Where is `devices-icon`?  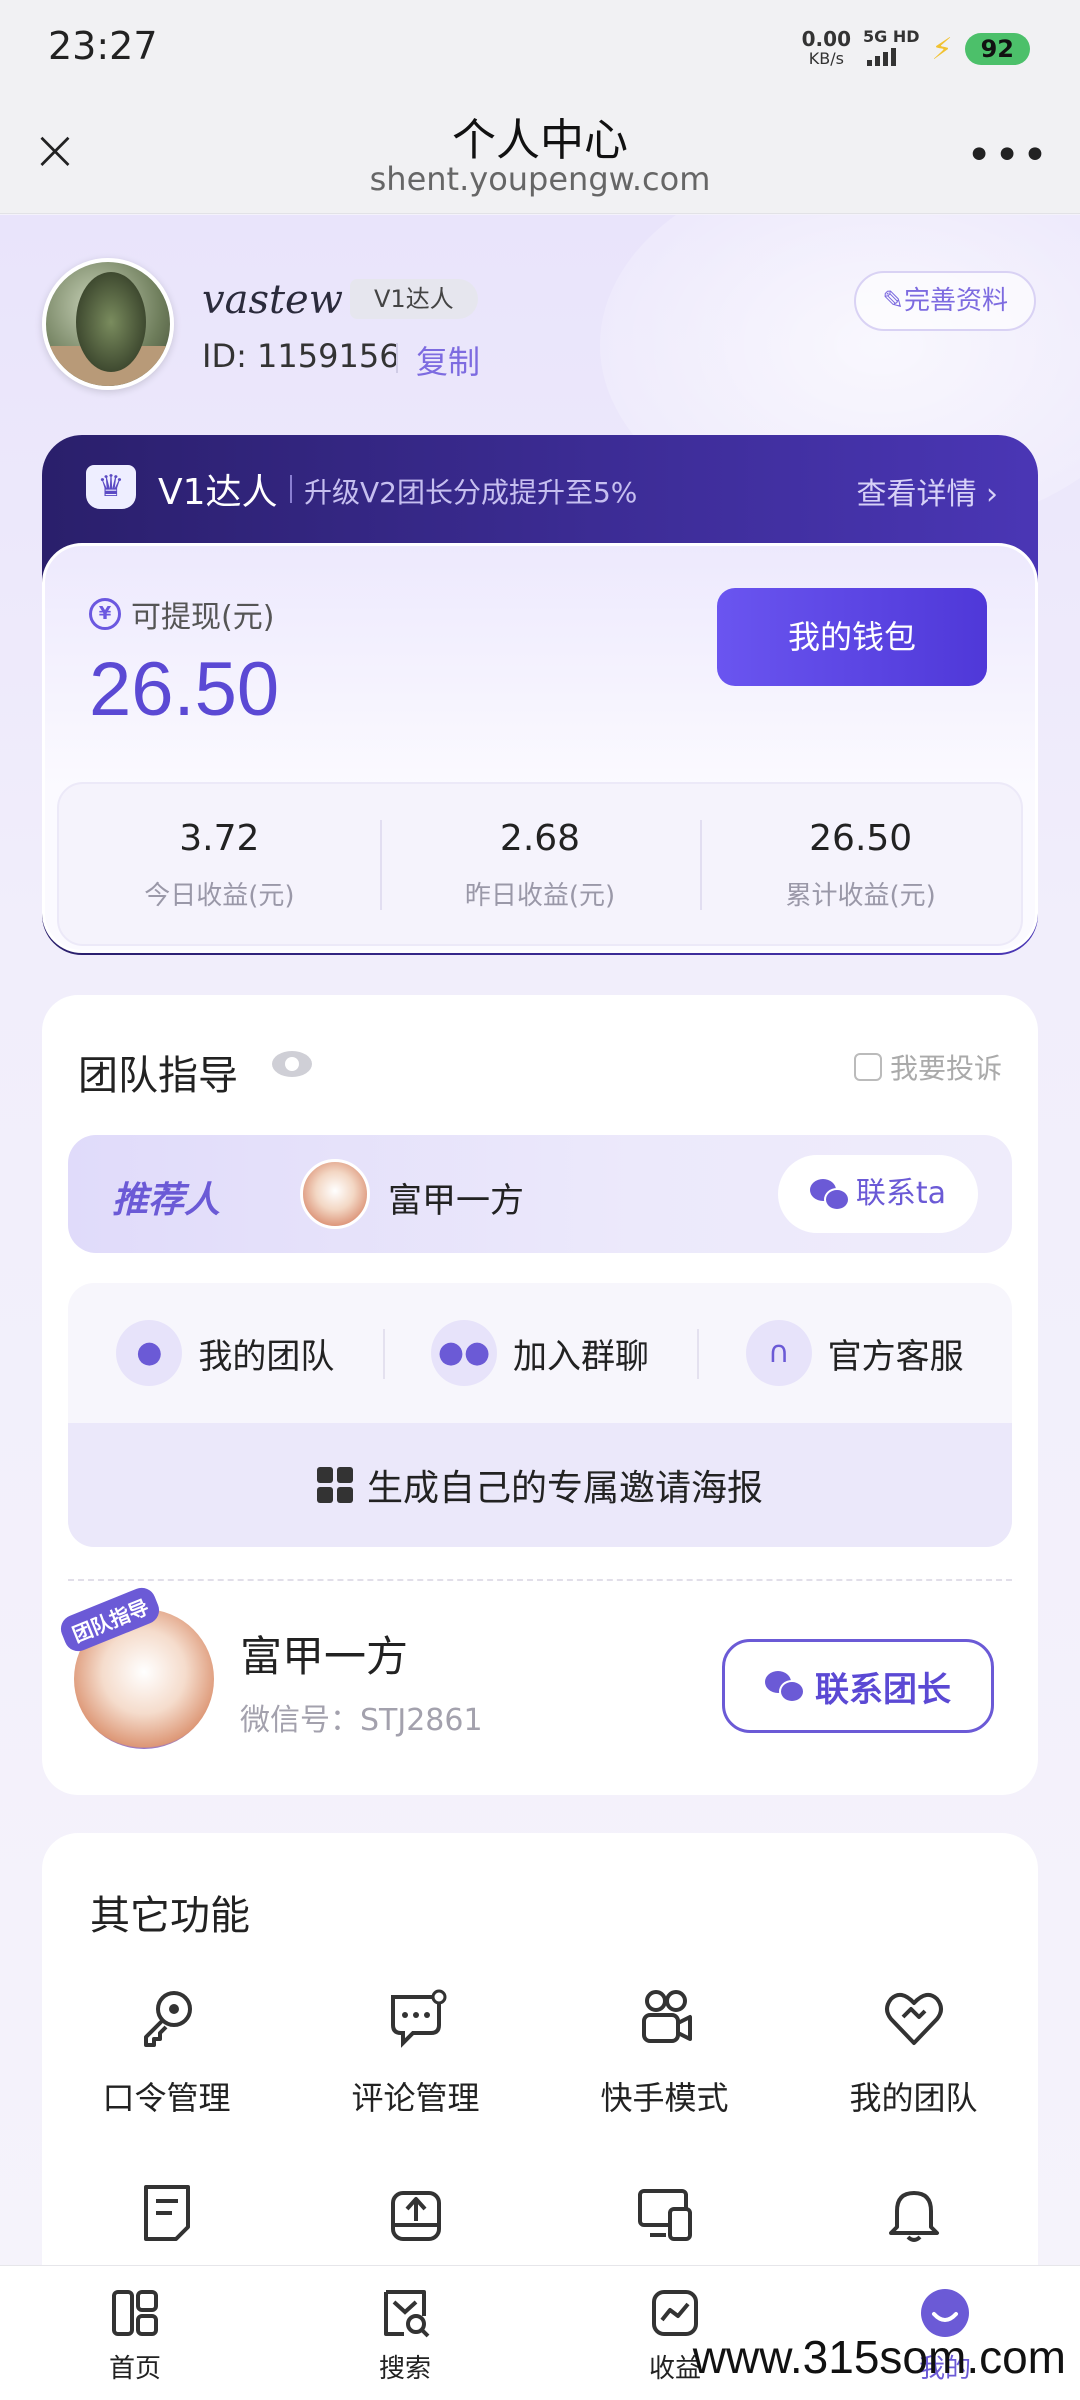
devices-icon is located at coordinates (665, 2214).